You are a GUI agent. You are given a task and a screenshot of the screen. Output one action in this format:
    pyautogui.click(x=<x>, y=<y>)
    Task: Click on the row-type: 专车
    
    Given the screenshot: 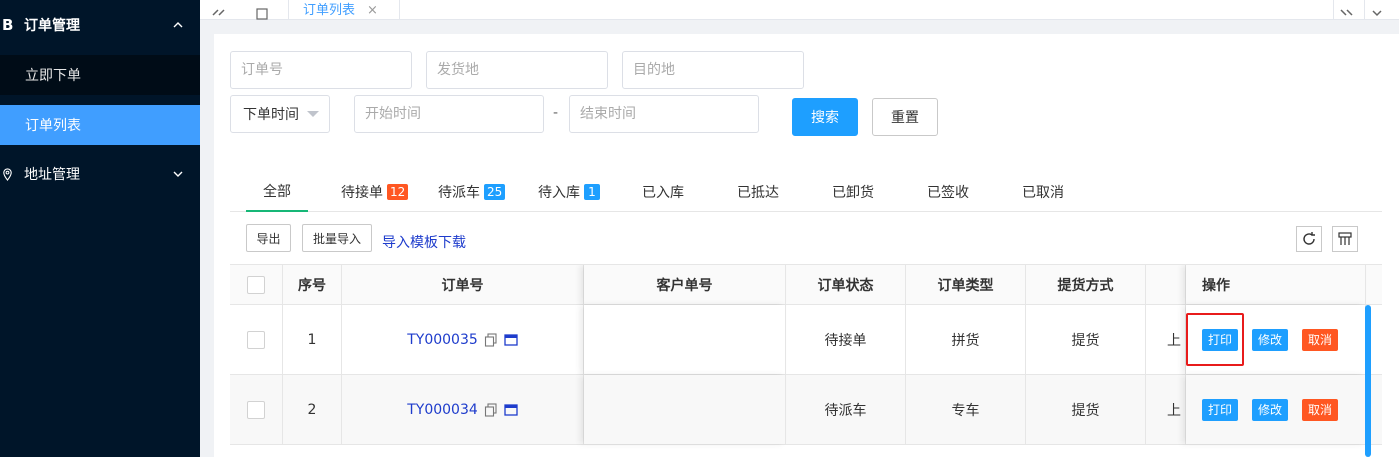 What is the action you would take?
    pyautogui.click(x=966, y=409)
    